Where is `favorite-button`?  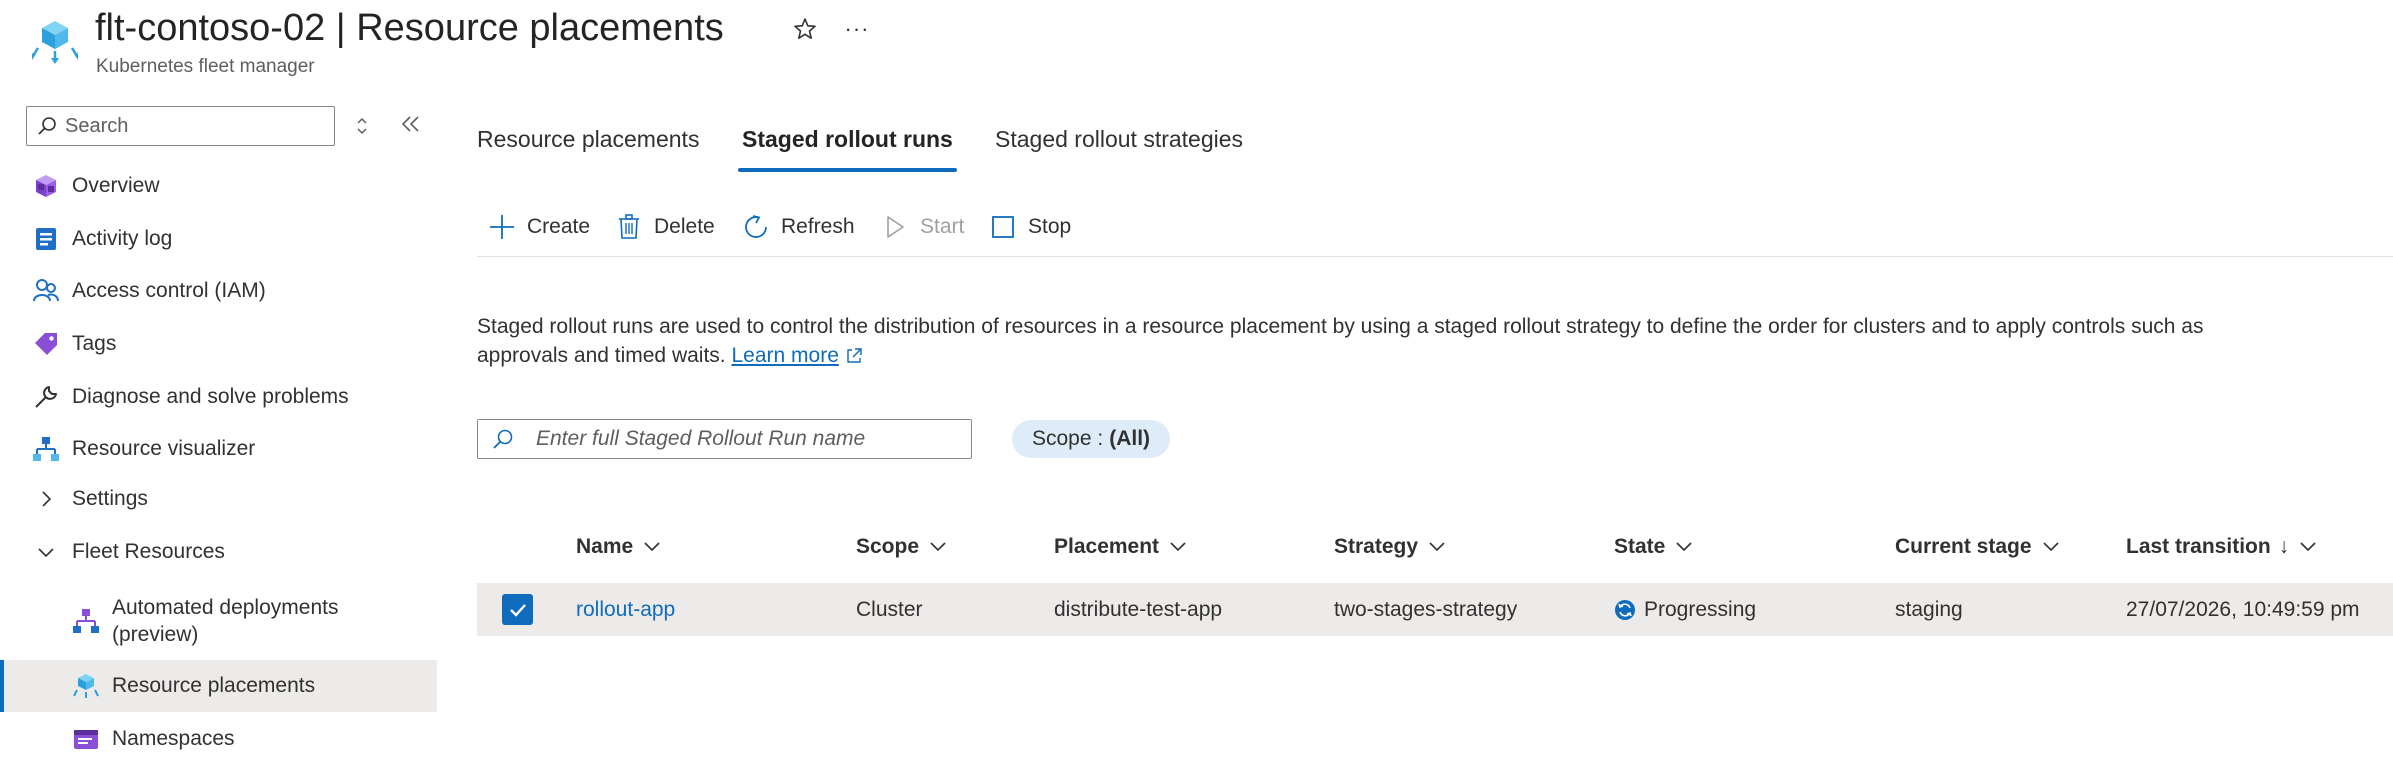
favorite-button is located at coordinates (805, 29).